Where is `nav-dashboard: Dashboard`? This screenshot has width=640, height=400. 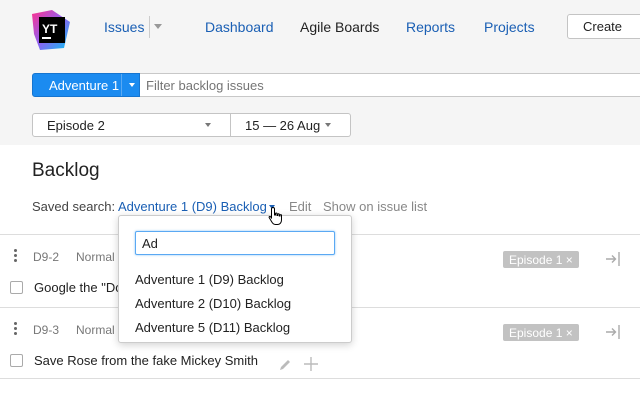
nav-dashboard: Dashboard is located at coordinates (239, 27).